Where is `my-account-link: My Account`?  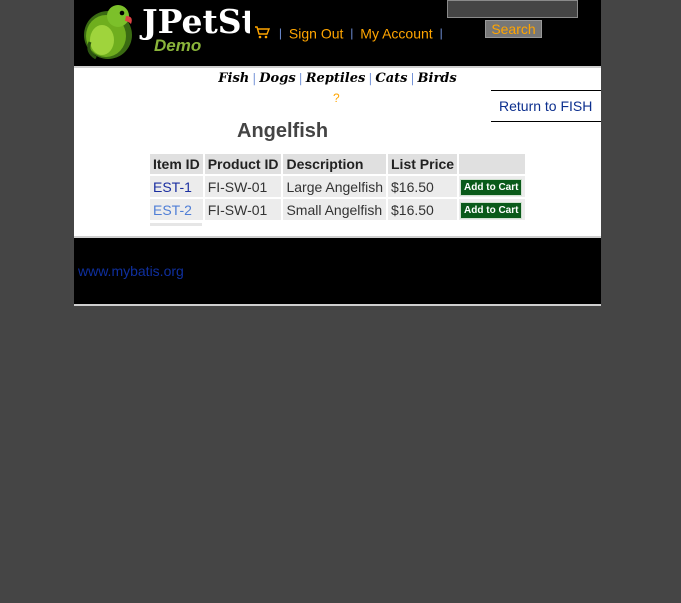
my-account-link: My Account is located at coordinates (396, 33).